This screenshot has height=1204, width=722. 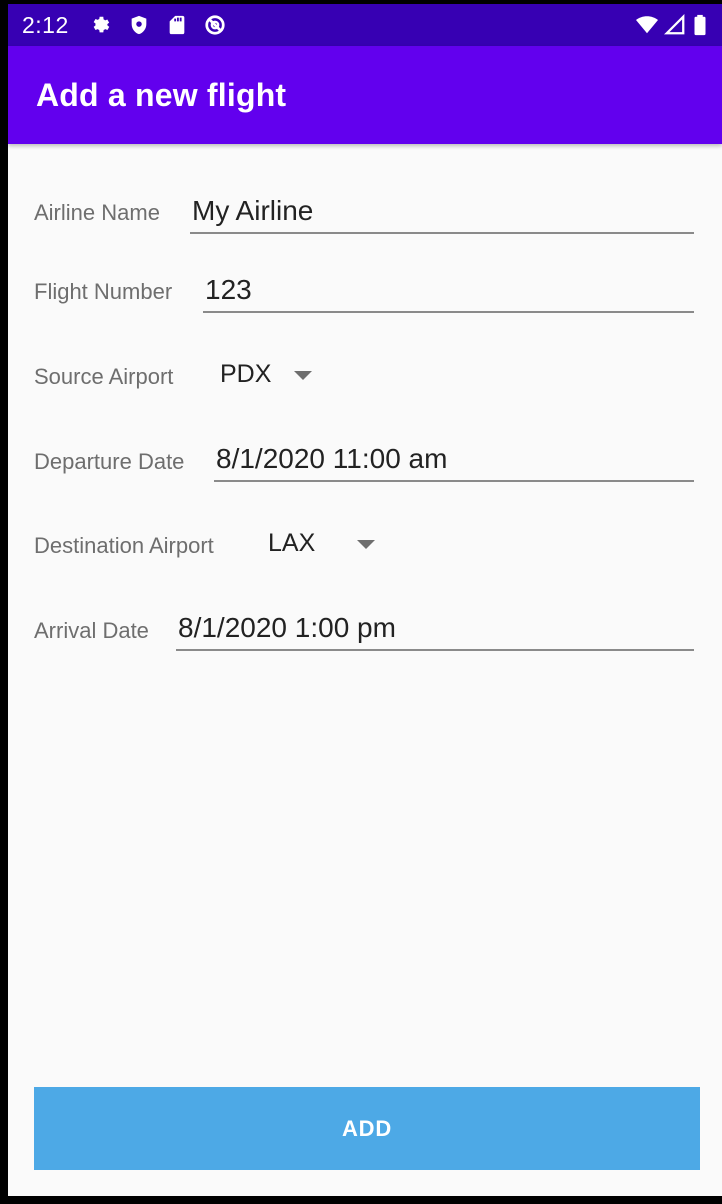 What do you see at coordinates (45, 25) in the screenshot?
I see `status-time: 2:12` at bounding box center [45, 25].